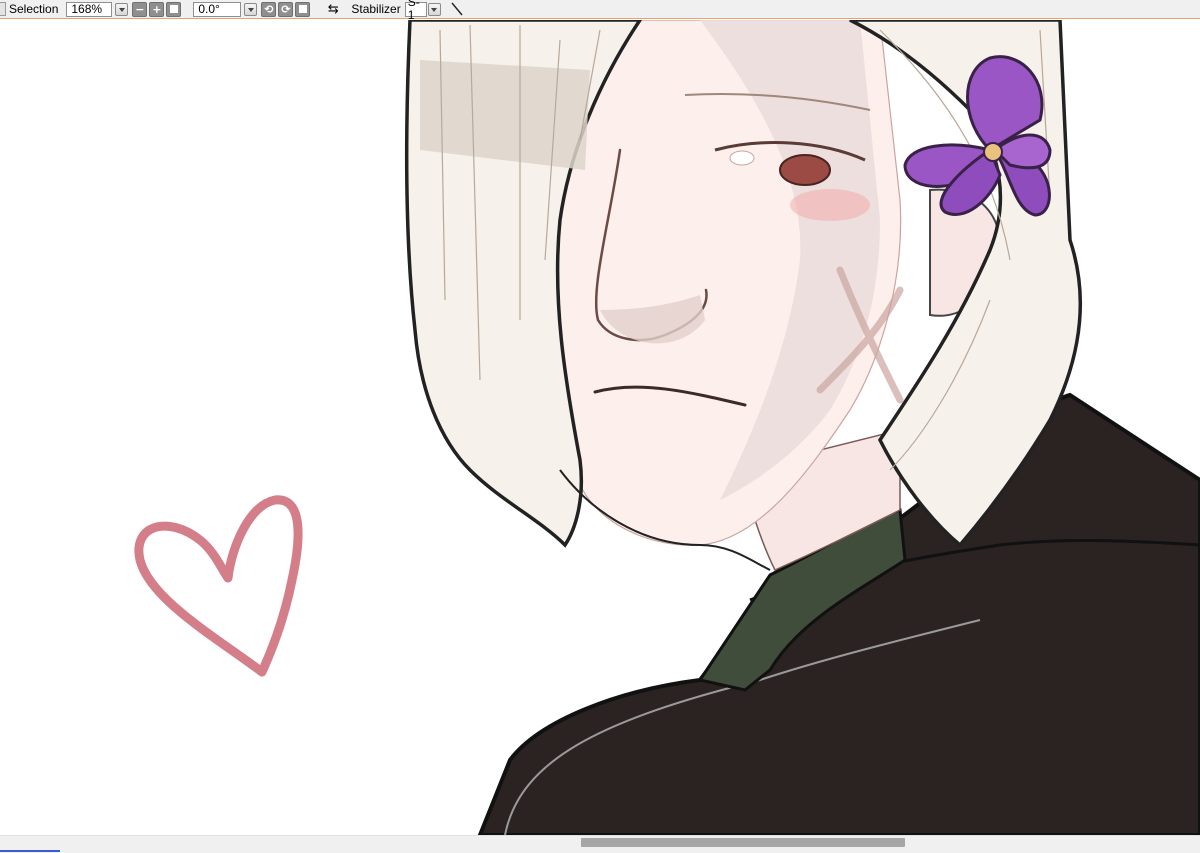 This screenshot has width=1200, height=853. I want to click on flip-horizontal-icon: ⇆, so click(333, 9).